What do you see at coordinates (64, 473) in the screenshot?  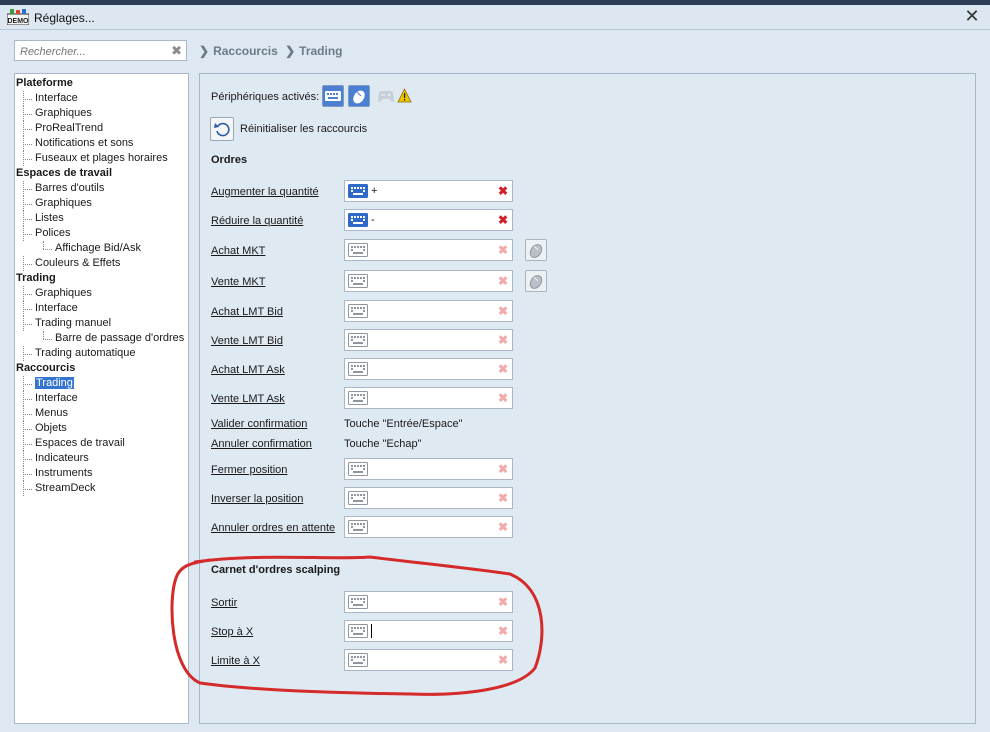 I see `tree-item-label: Instruments` at bounding box center [64, 473].